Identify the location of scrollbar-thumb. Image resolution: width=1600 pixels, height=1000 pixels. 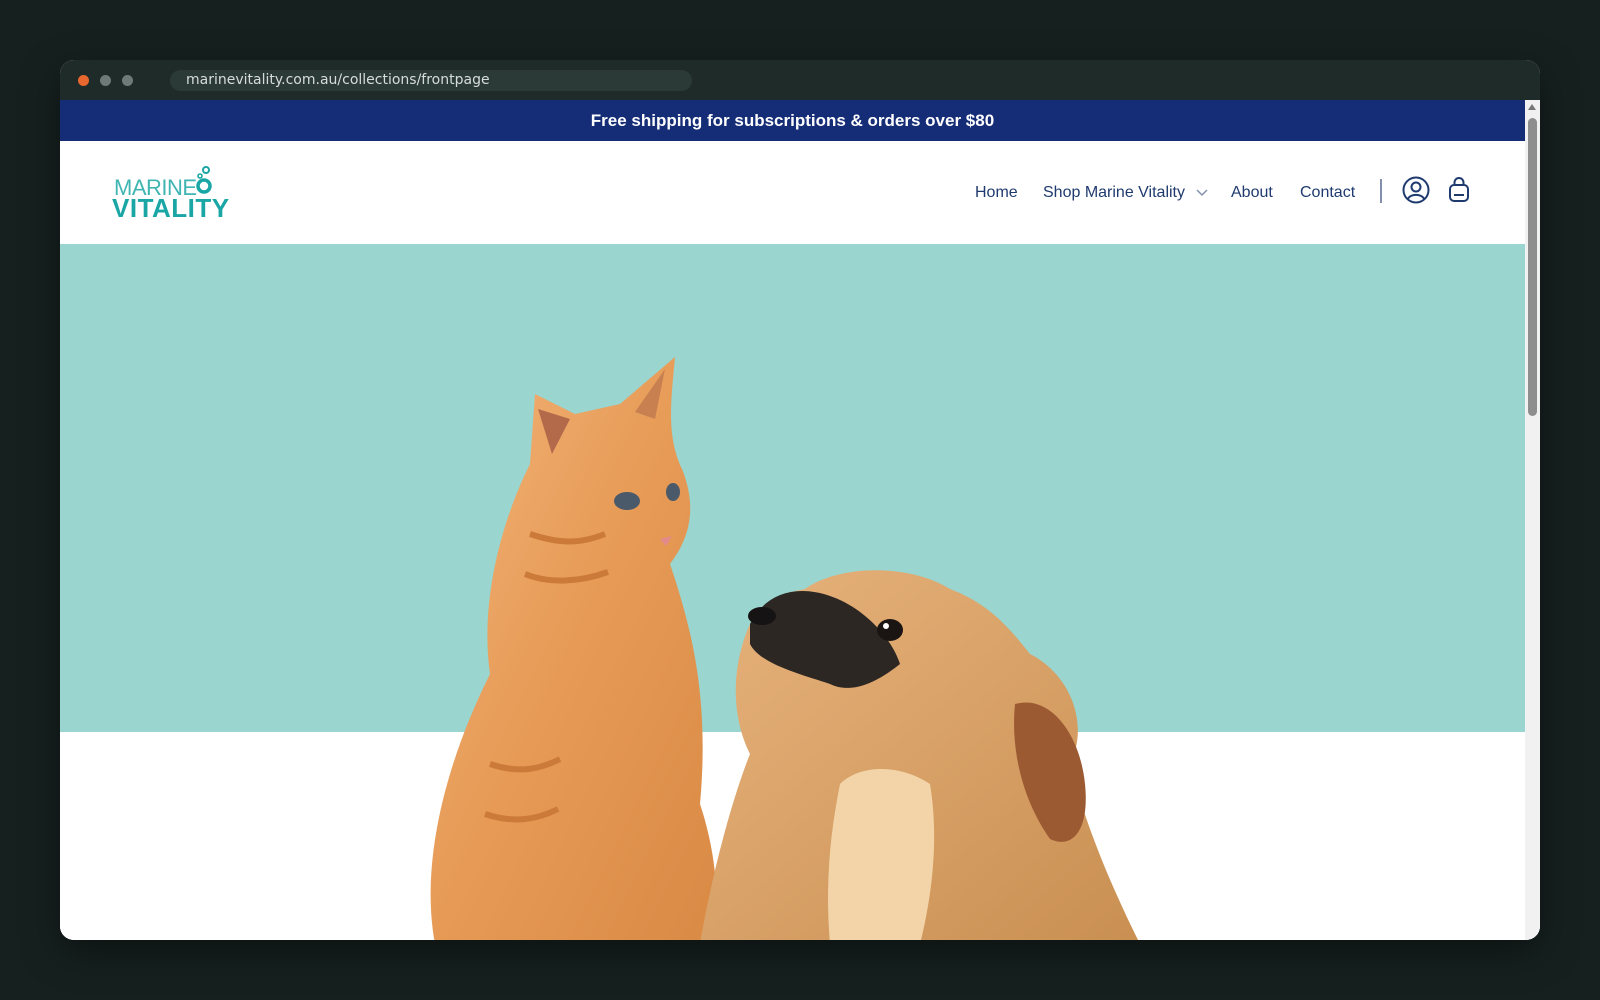
(1532, 267).